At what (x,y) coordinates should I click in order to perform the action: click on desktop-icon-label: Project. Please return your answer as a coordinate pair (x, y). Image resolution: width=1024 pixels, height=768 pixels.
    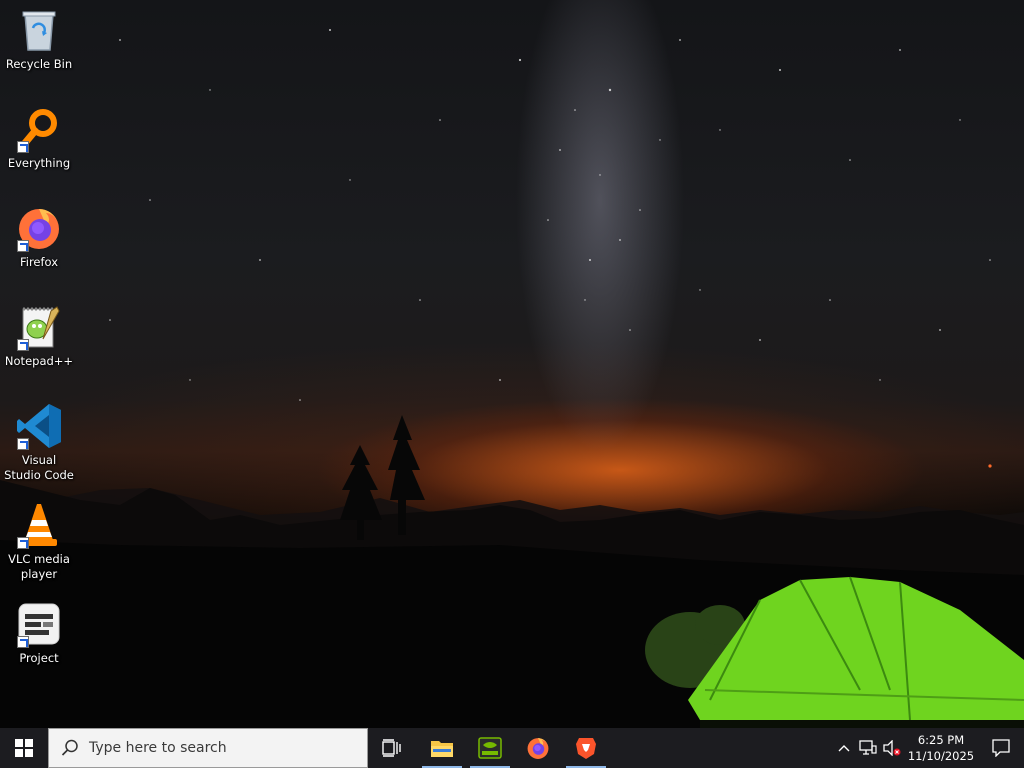
    Looking at the image, I should click on (39, 658).